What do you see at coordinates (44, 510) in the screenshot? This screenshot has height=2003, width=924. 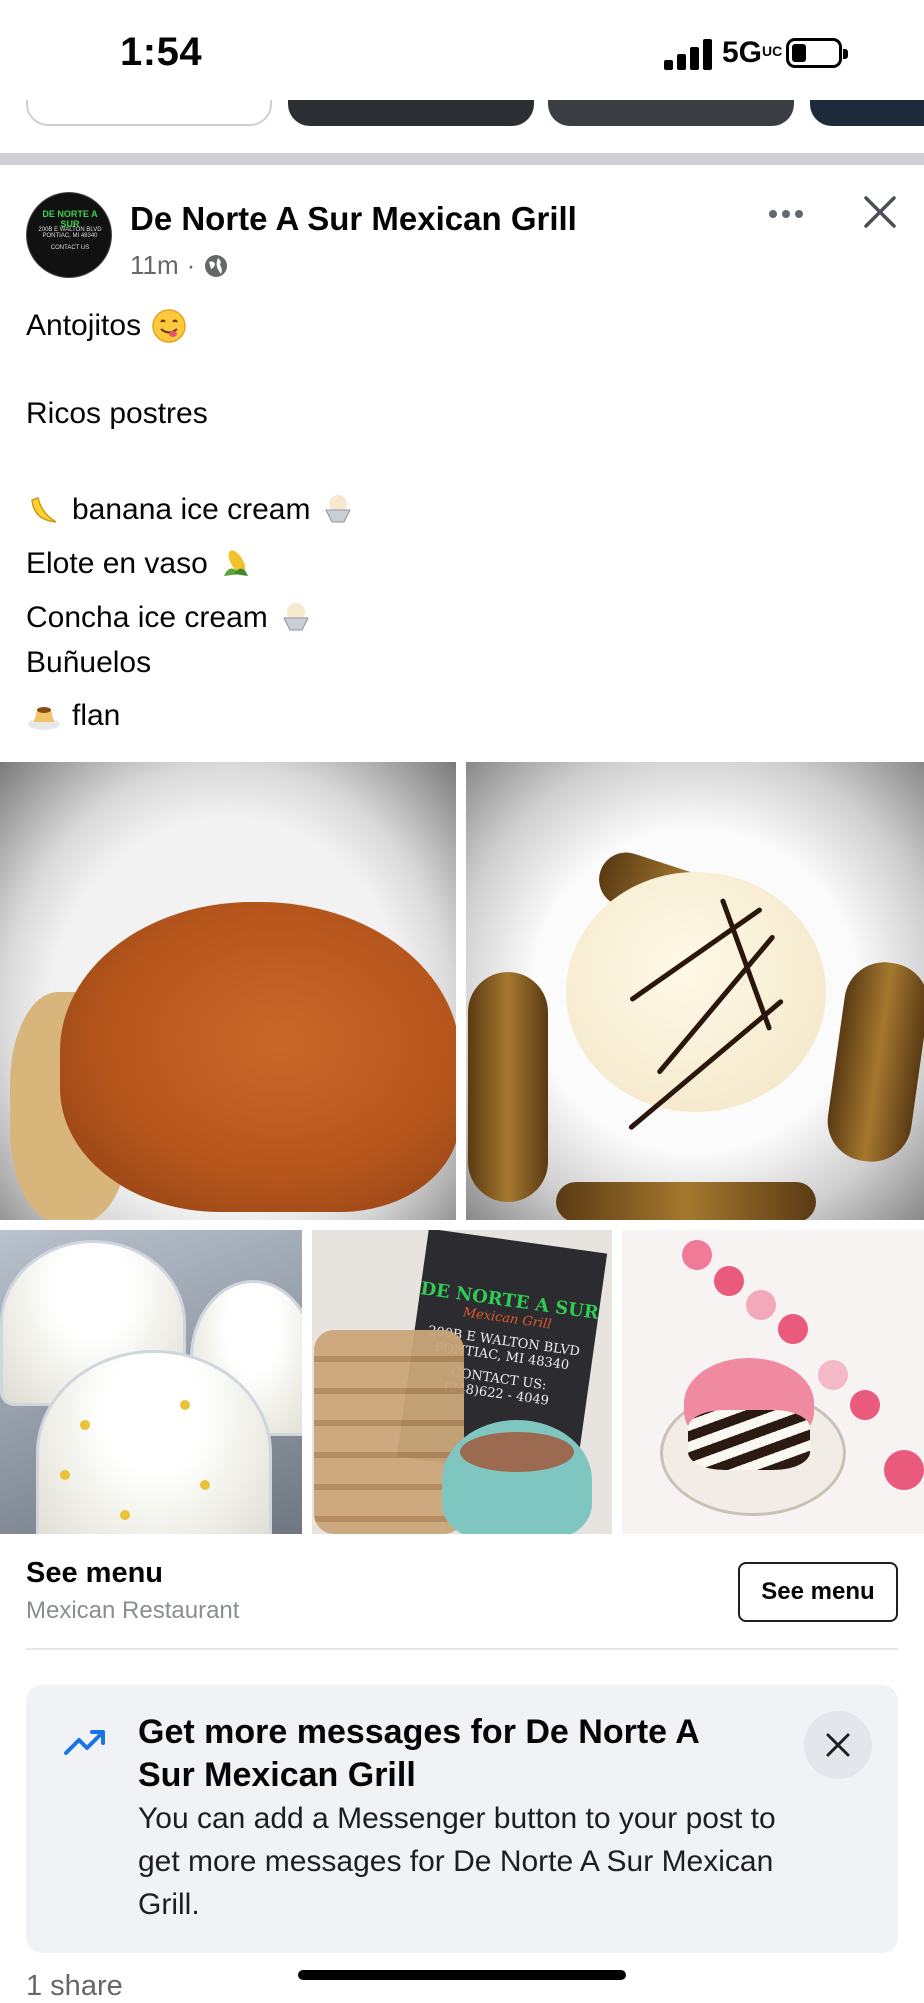 I see `banana-emoji-icon` at bounding box center [44, 510].